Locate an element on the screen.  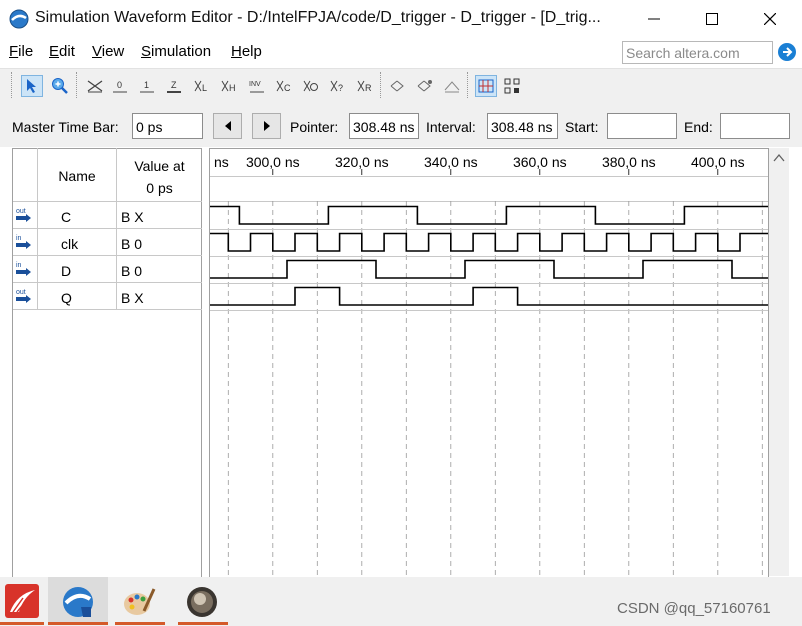
maximize-button is located at coordinates (712, 19).